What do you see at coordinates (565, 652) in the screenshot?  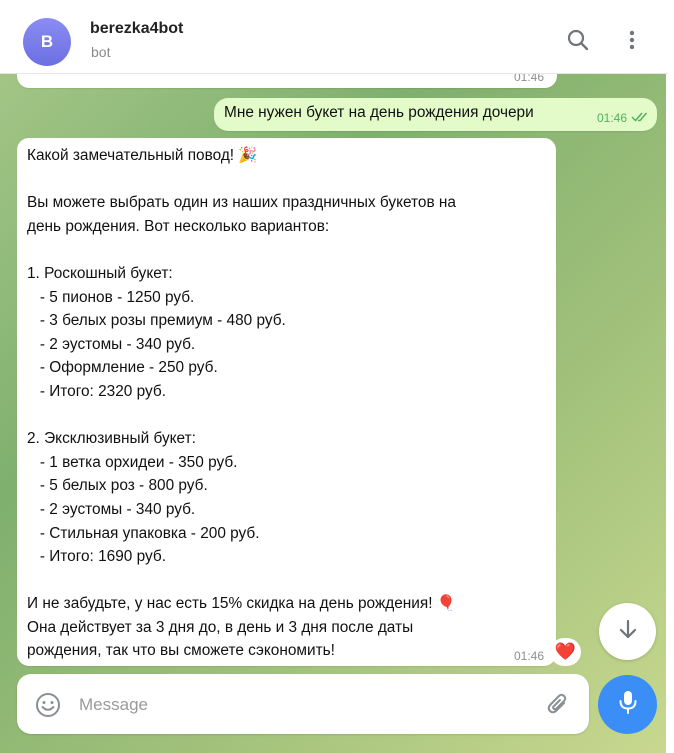 I see `heart-reaction: ❤️` at bounding box center [565, 652].